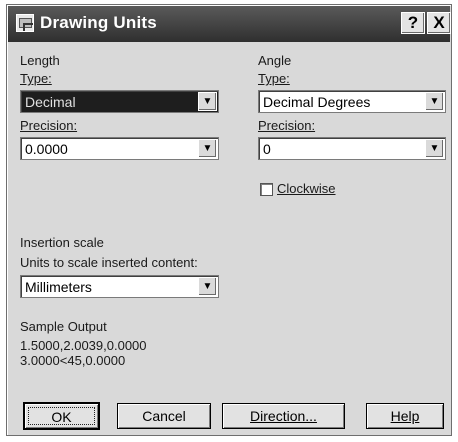 The width and height of the screenshot is (458, 442). I want to click on cancel-button: Cancel, so click(164, 416).